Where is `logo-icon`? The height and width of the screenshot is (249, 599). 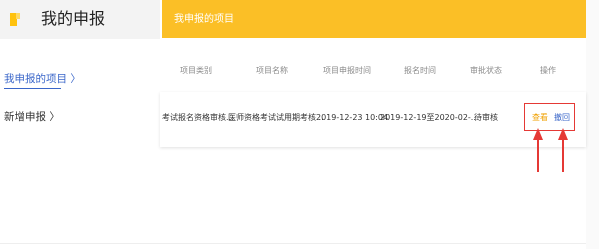
logo-icon is located at coordinates (15, 19).